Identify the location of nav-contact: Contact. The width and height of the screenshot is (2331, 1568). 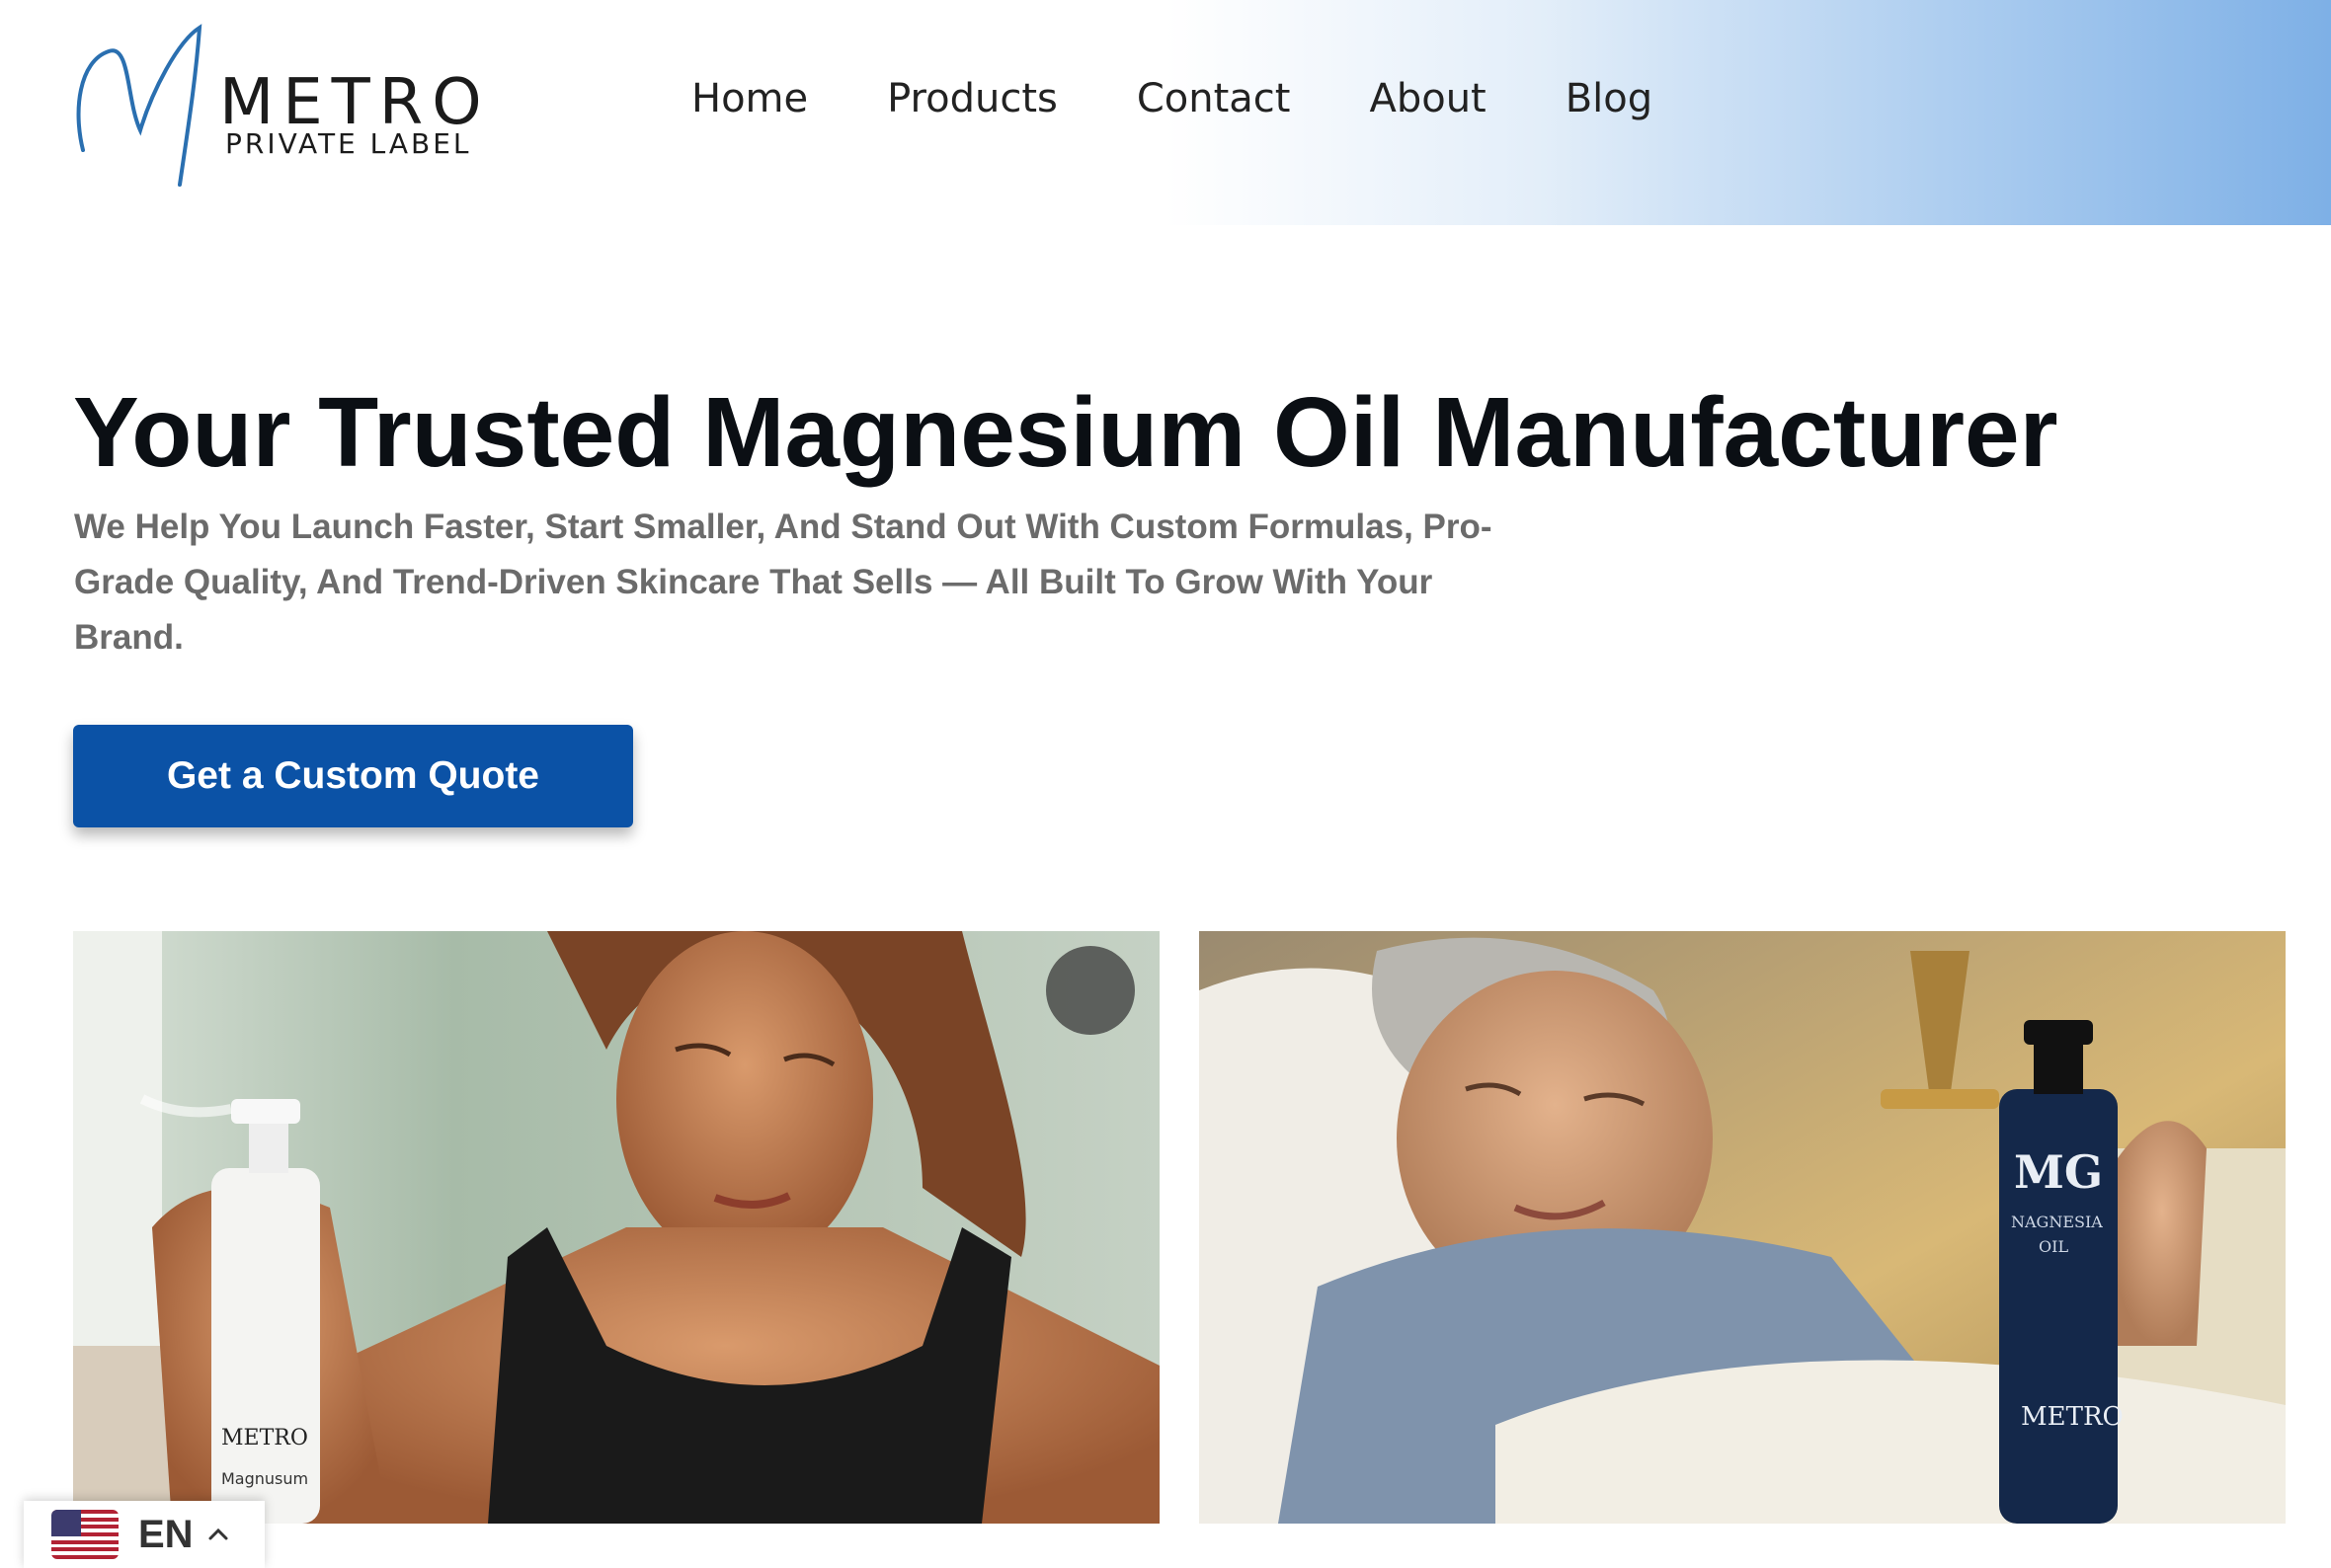
(1214, 98).